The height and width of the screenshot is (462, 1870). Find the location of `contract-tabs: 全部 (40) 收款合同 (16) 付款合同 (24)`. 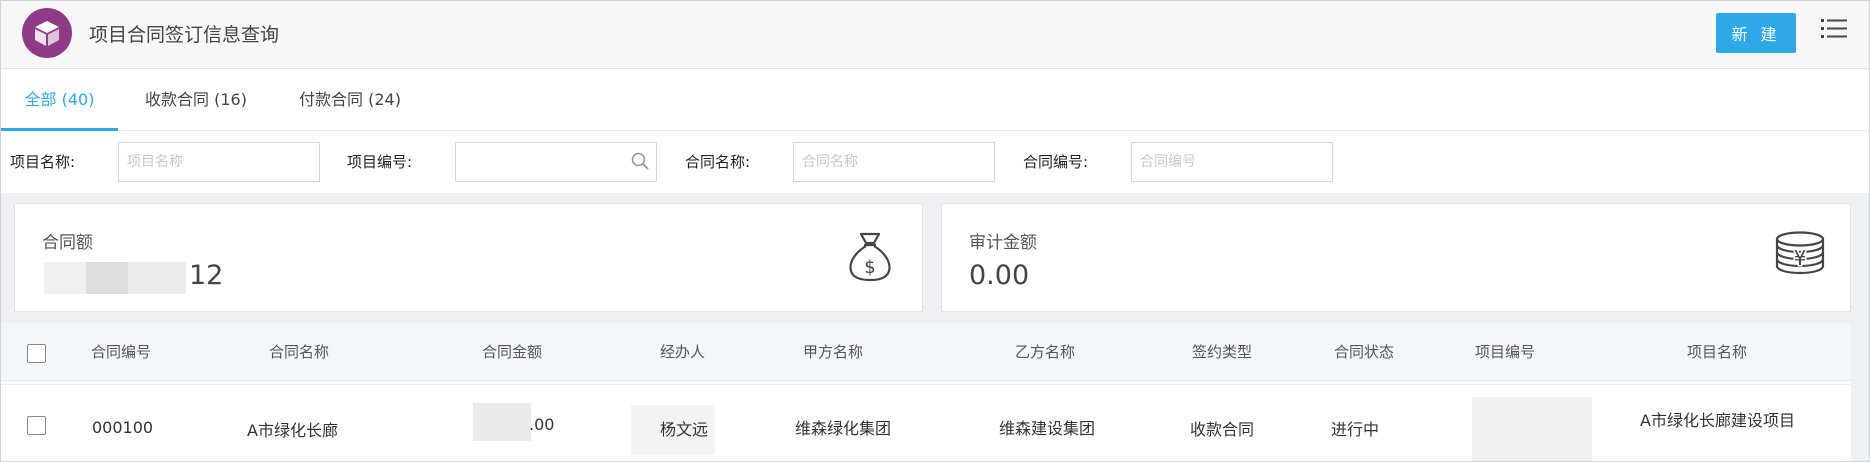

contract-tabs: 全部 (40) 收款合同 (16) 付款合同 (24) is located at coordinates (935, 100).